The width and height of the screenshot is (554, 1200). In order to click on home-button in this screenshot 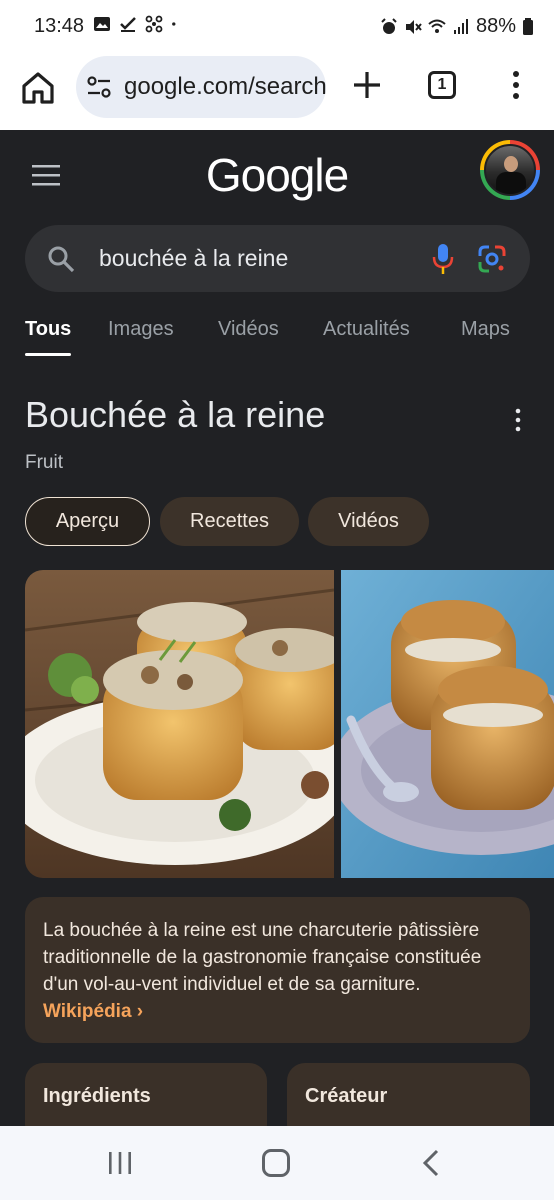, I will do `click(276, 1163)`.